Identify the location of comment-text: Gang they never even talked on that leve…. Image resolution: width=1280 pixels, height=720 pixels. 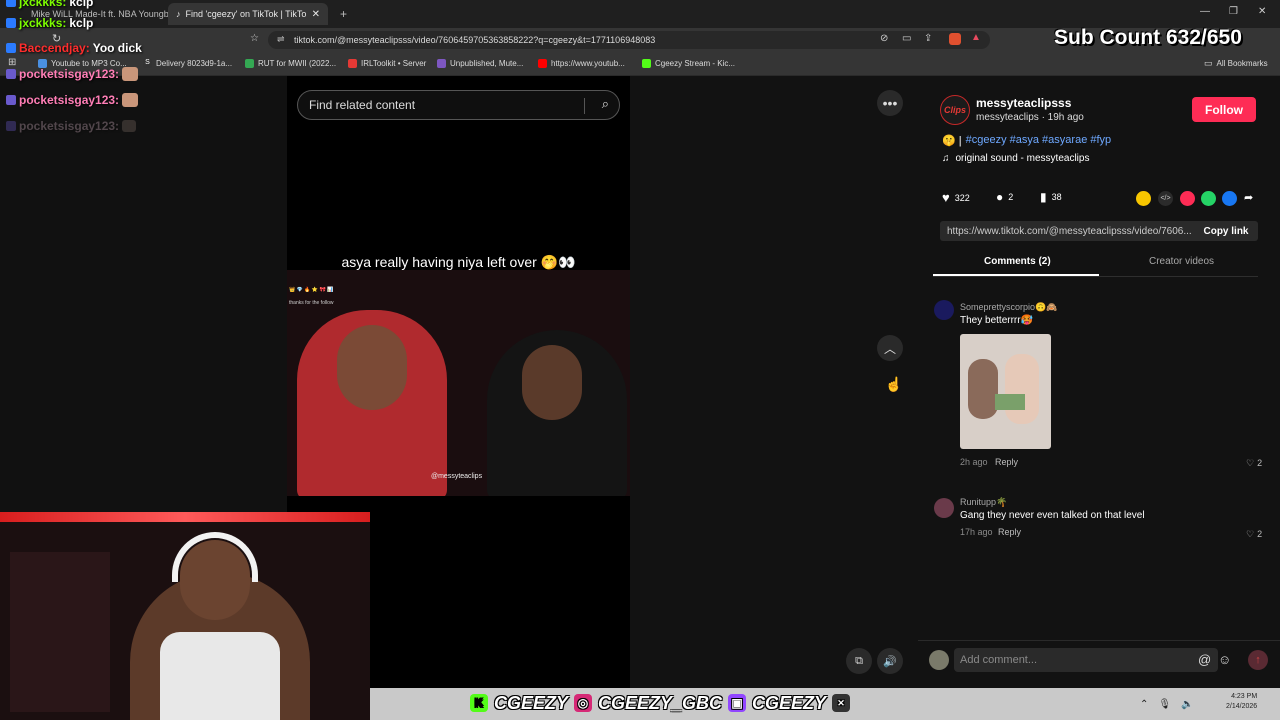
(1052, 515).